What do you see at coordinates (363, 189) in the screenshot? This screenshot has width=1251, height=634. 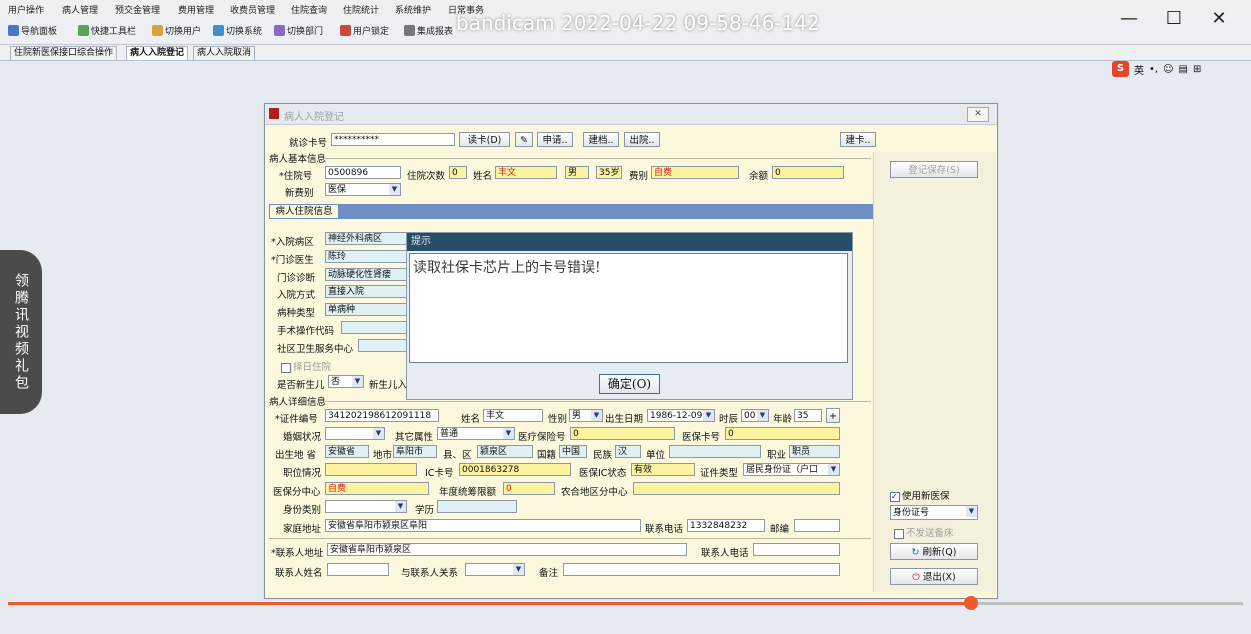 I see `new-fee-type-select: 医保` at bounding box center [363, 189].